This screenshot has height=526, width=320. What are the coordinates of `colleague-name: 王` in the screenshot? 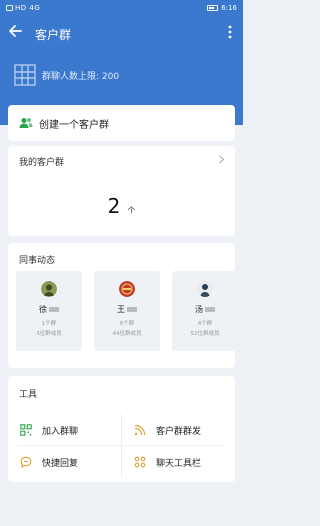 It's located at (127, 309).